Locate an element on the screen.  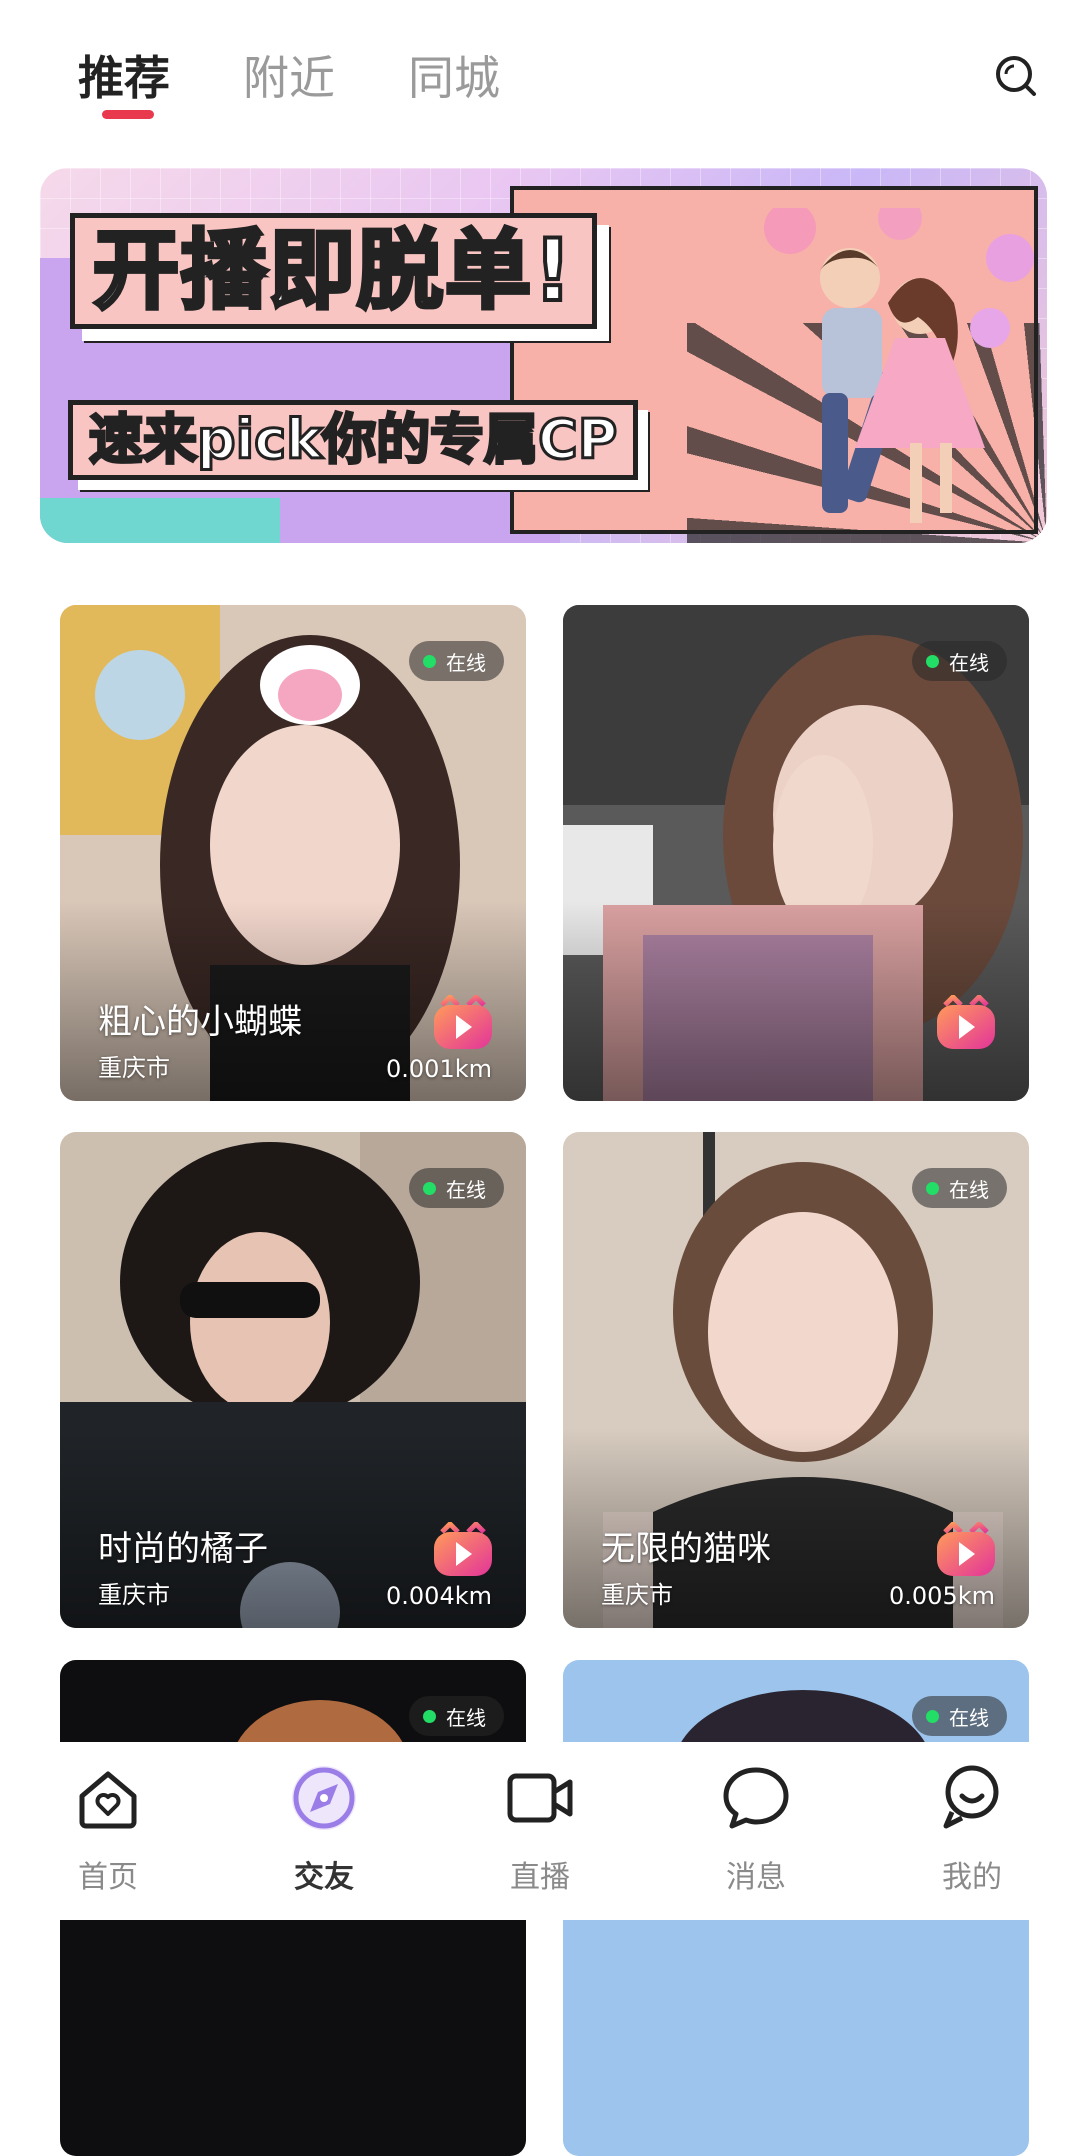
nav-live-label: 直播 is located at coordinates (540, 1877).